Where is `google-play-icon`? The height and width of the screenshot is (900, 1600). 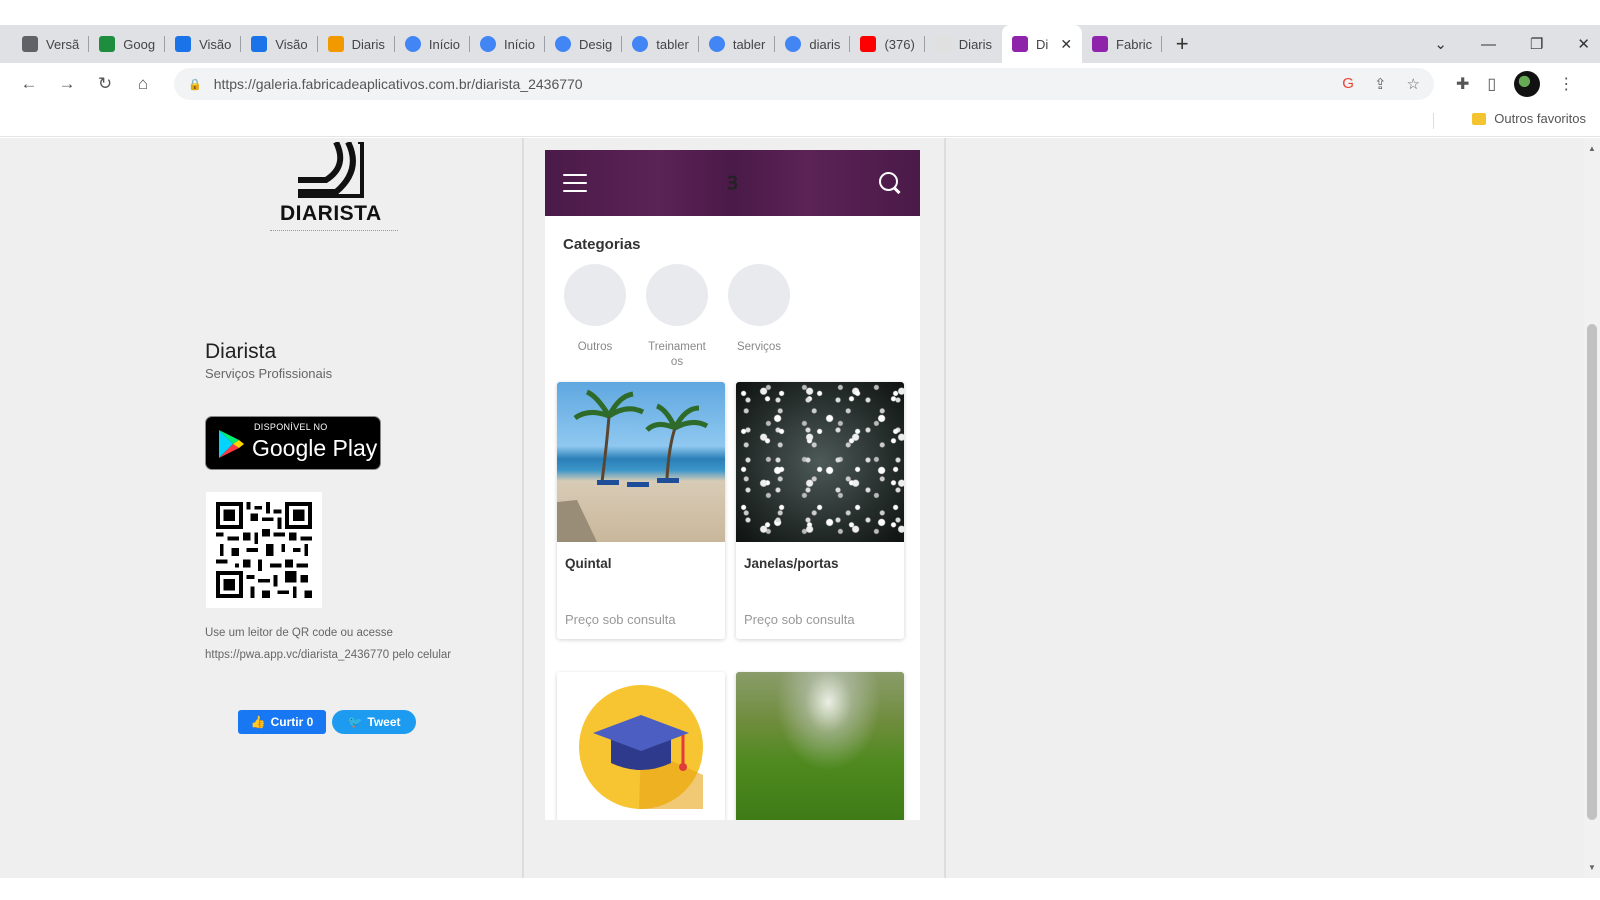 google-play-icon is located at coordinates (231, 444).